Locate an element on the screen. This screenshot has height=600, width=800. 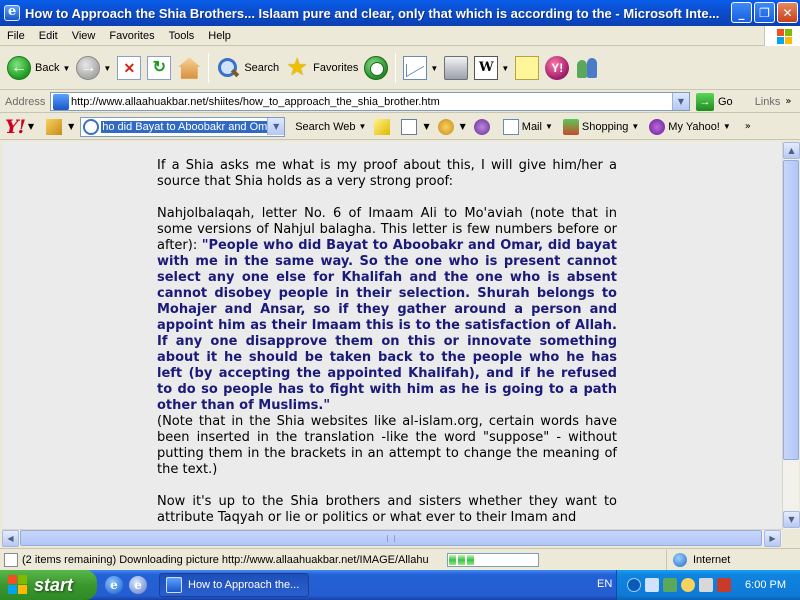
page-loading-icon is located at coordinates (11, 559).